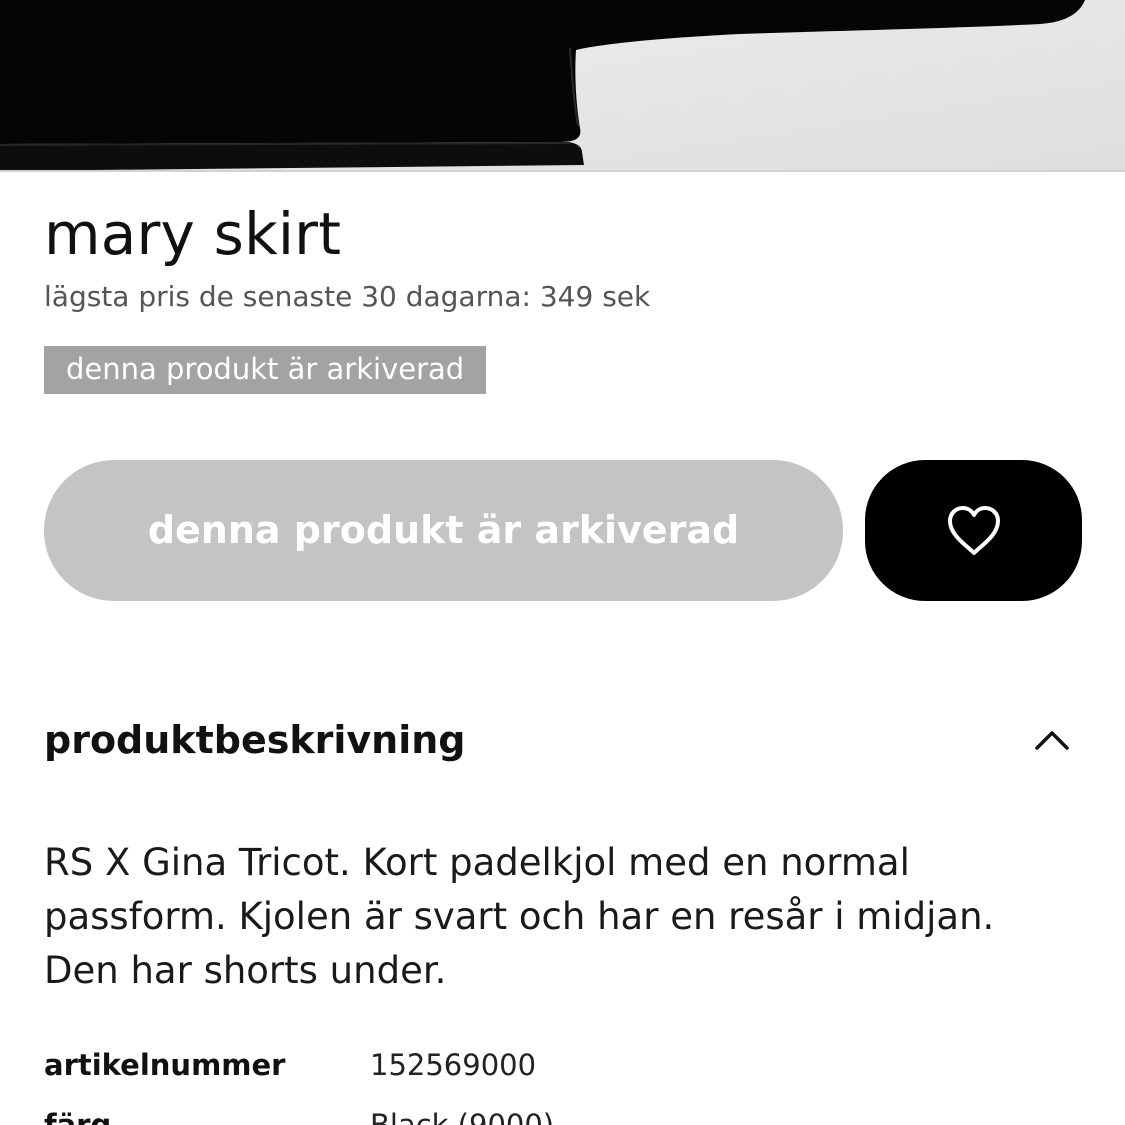  I want to click on archived-add-to-cart-button: denna produkt är arkiverad, so click(443, 530).